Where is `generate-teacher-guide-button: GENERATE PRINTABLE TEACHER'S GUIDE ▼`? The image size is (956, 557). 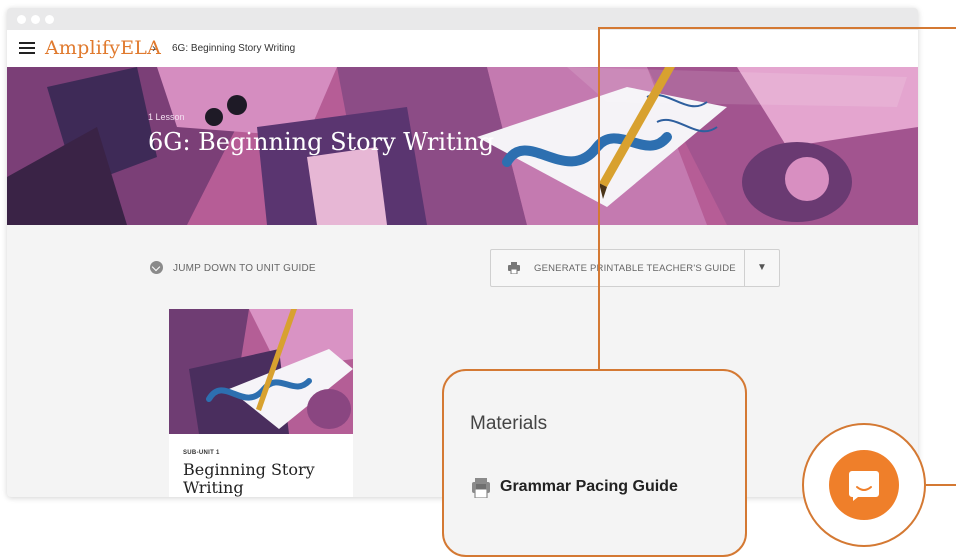
generate-teacher-guide-button: GENERATE PRINTABLE TEACHER'S GUIDE ▼ is located at coordinates (635, 268).